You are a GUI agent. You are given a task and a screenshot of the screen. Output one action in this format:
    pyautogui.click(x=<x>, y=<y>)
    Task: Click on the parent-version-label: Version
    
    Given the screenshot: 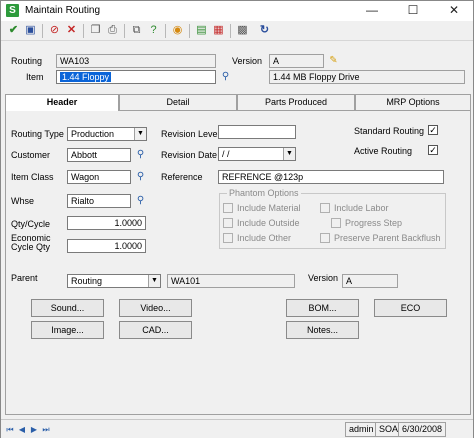 What is the action you would take?
    pyautogui.click(x=323, y=278)
    